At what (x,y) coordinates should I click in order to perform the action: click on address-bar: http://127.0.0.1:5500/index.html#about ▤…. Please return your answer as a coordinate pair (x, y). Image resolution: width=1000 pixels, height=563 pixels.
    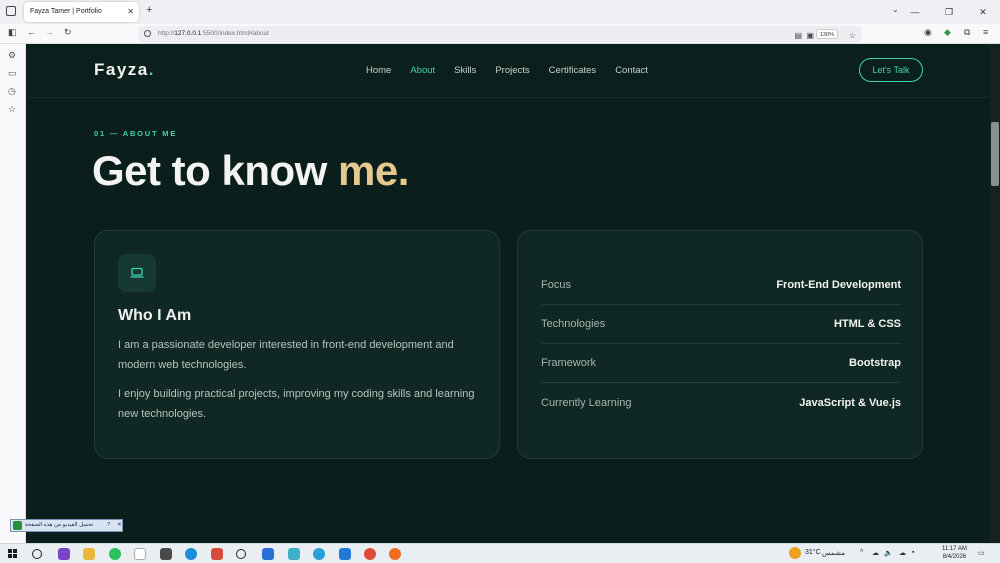
    Looking at the image, I should click on (500, 34).